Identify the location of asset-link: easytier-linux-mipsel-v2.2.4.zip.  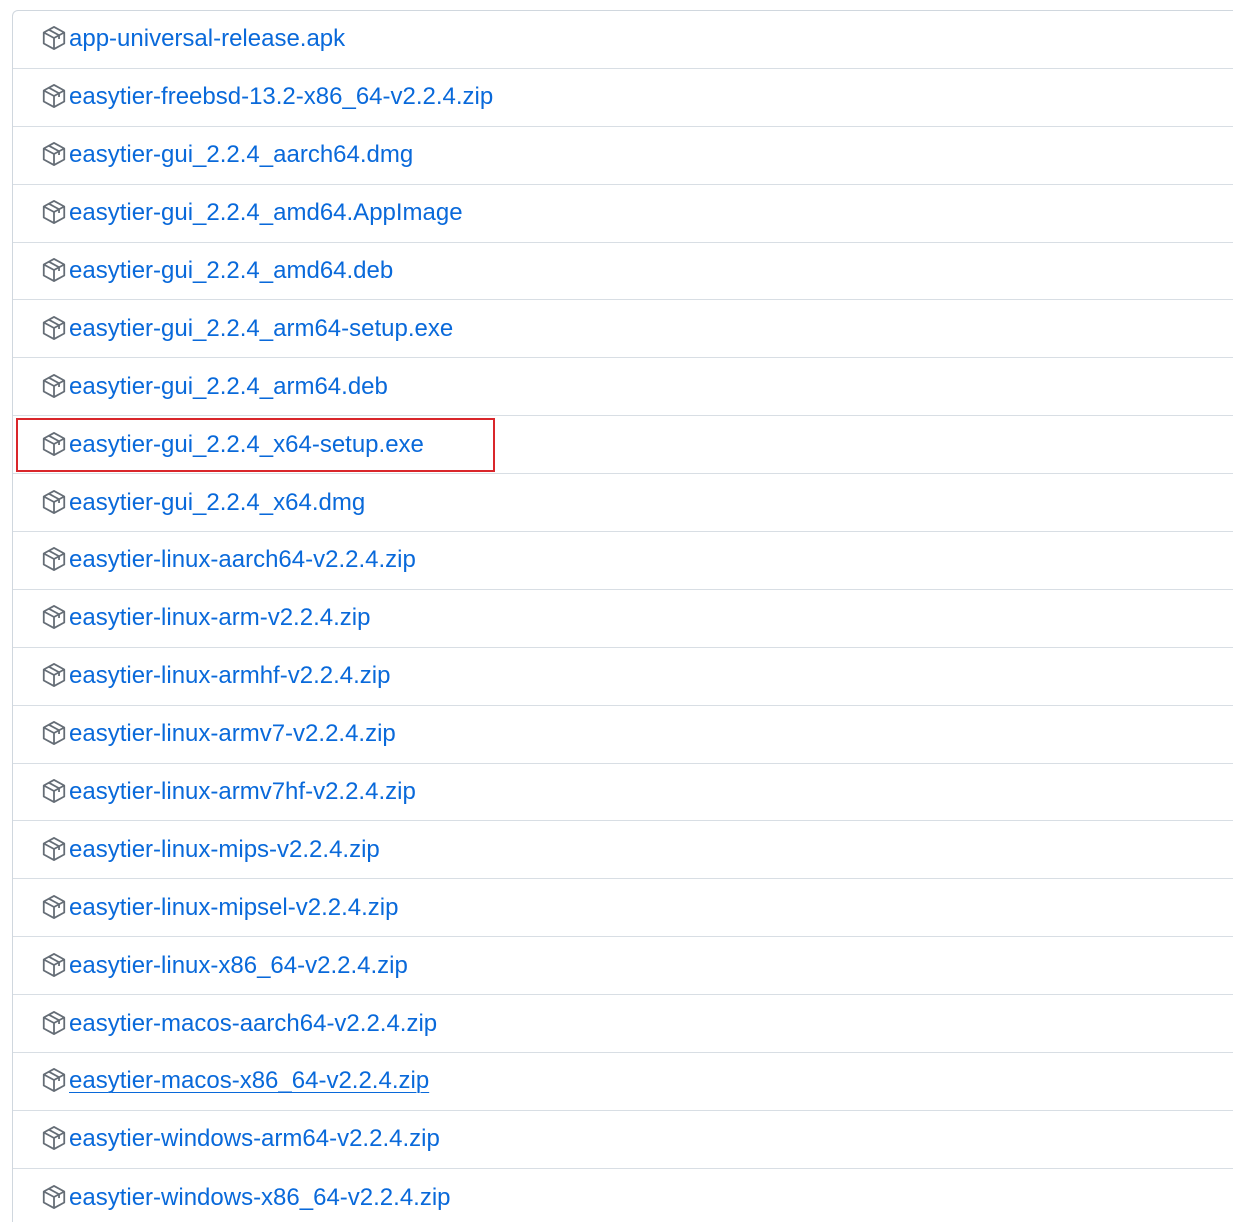
(233, 908).